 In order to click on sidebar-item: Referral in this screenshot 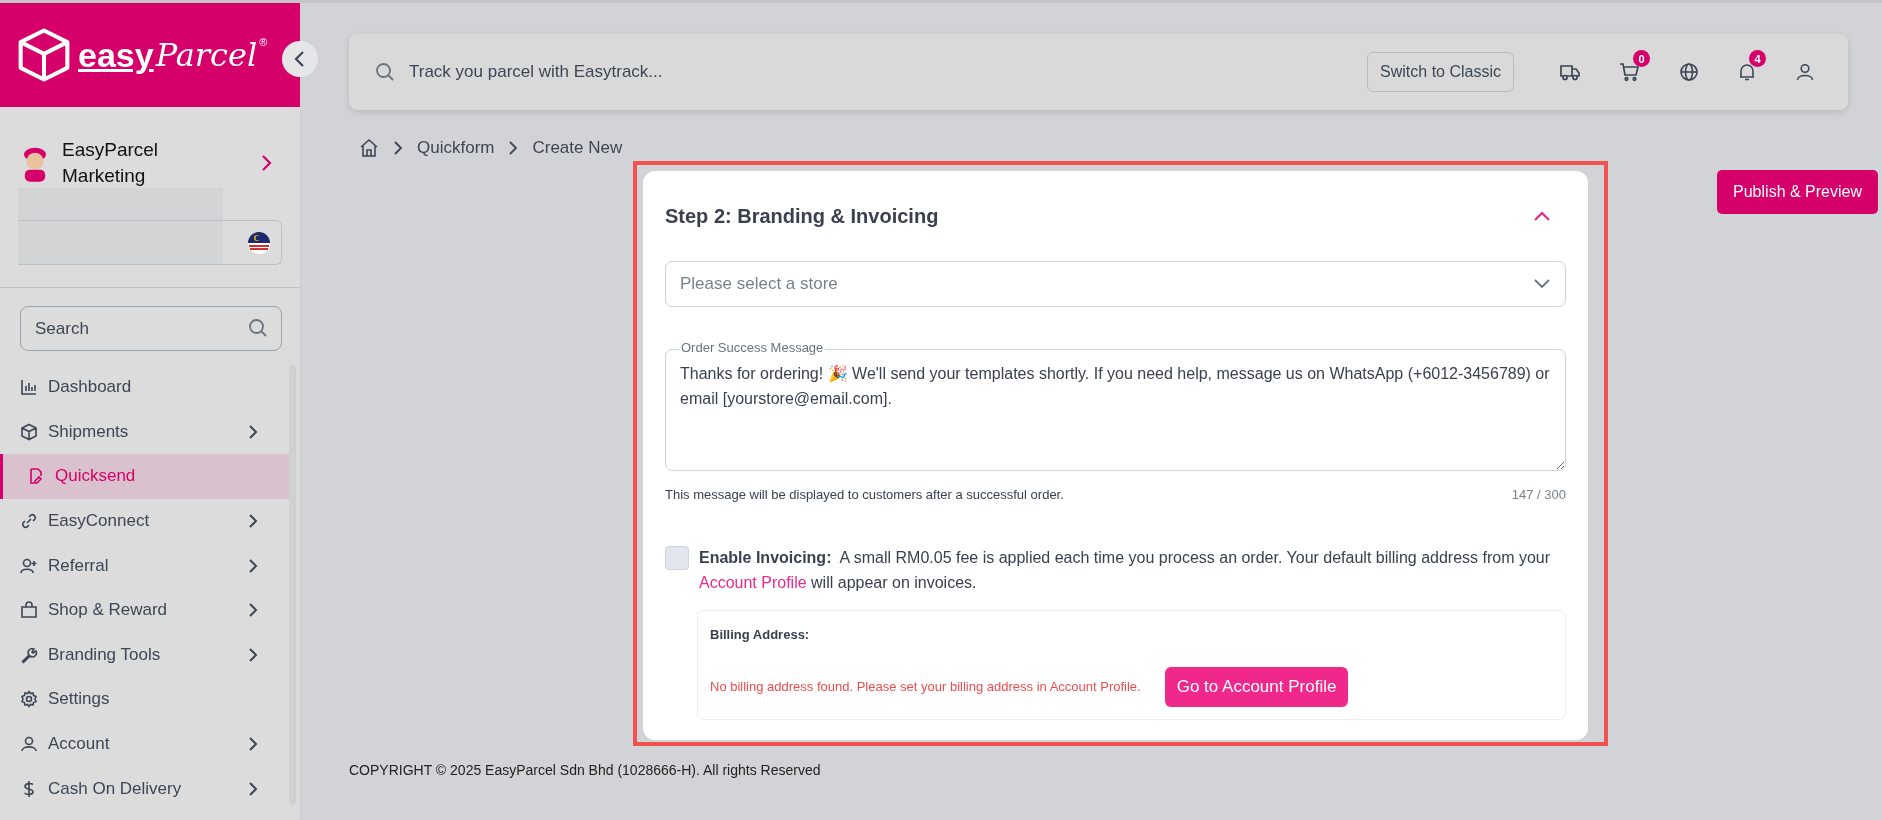, I will do `click(145, 565)`.